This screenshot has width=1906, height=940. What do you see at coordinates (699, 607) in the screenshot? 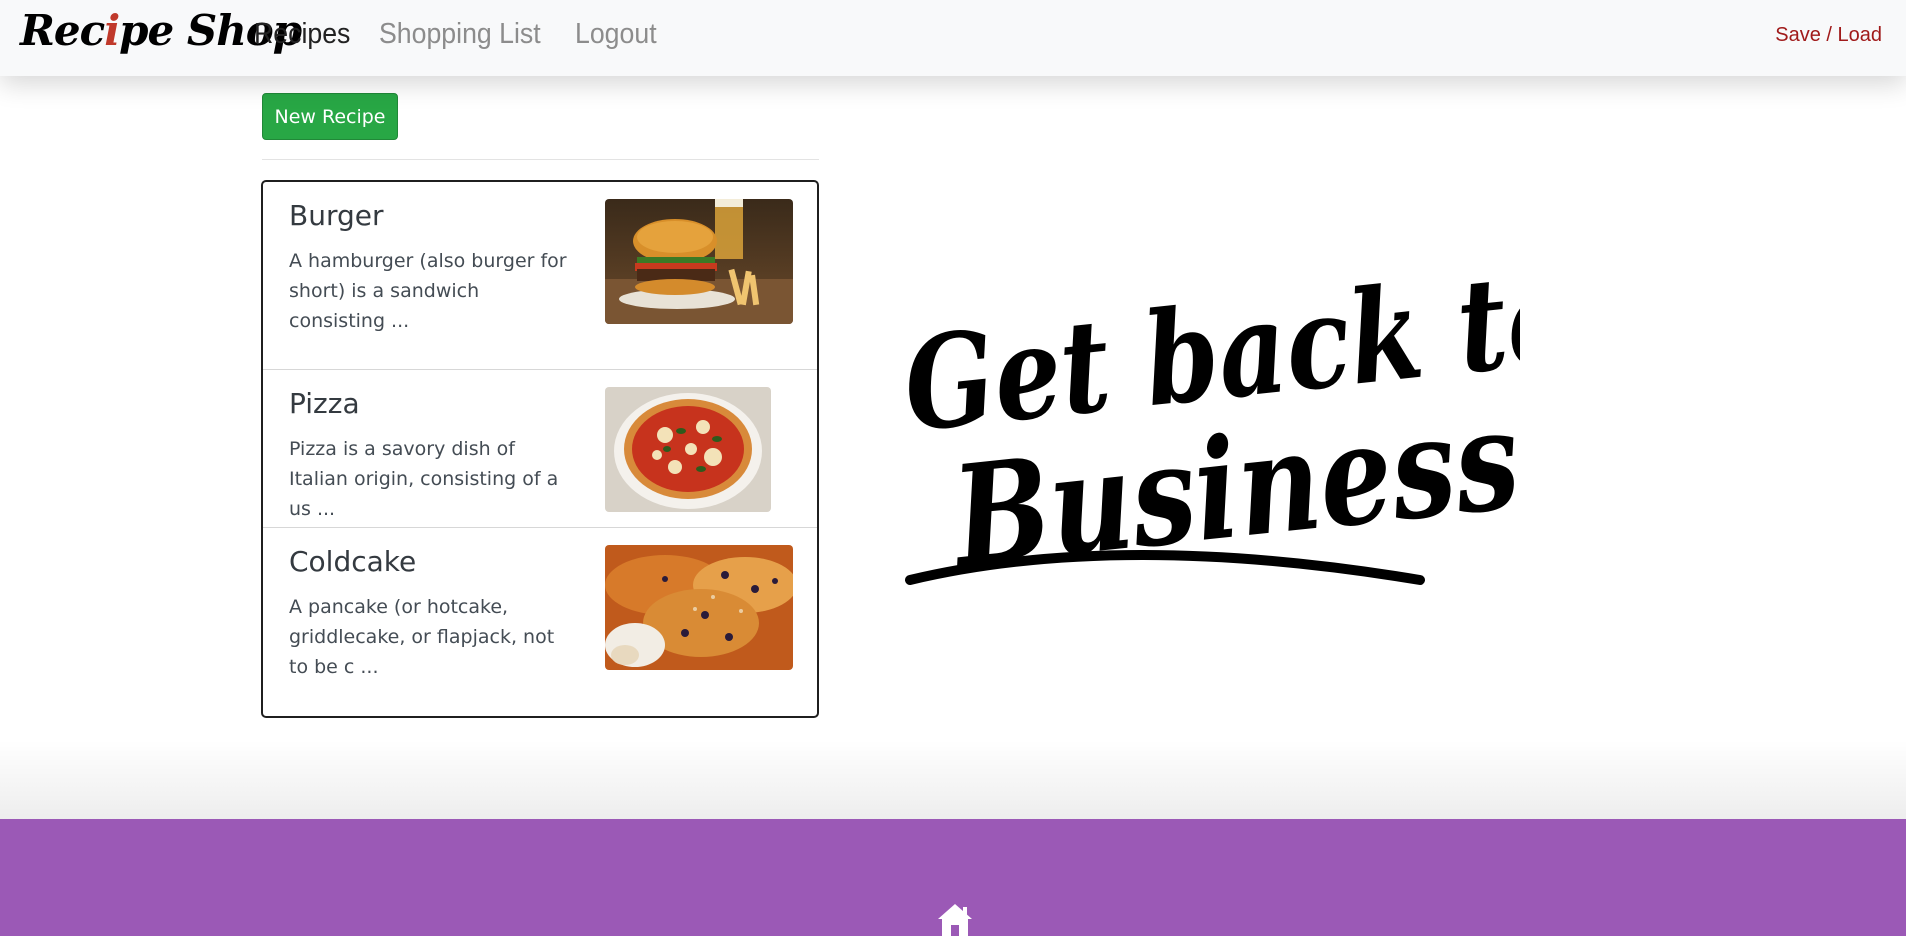
I see `recipe-image-coldcake` at bounding box center [699, 607].